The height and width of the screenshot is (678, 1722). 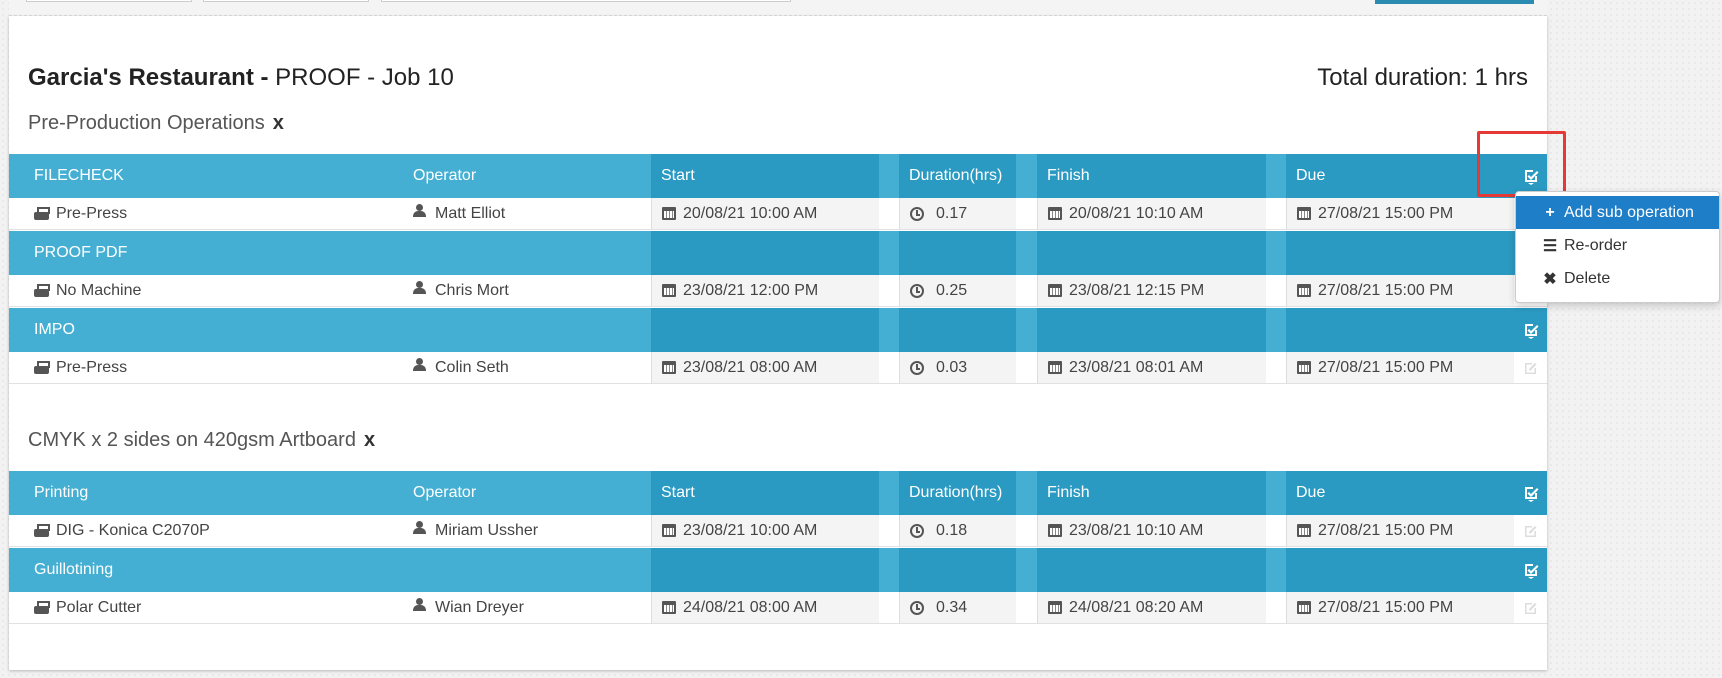 What do you see at coordinates (765, 290) in the screenshot?
I see `start-cell: 23/08/21 12:00 PM` at bounding box center [765, 290].